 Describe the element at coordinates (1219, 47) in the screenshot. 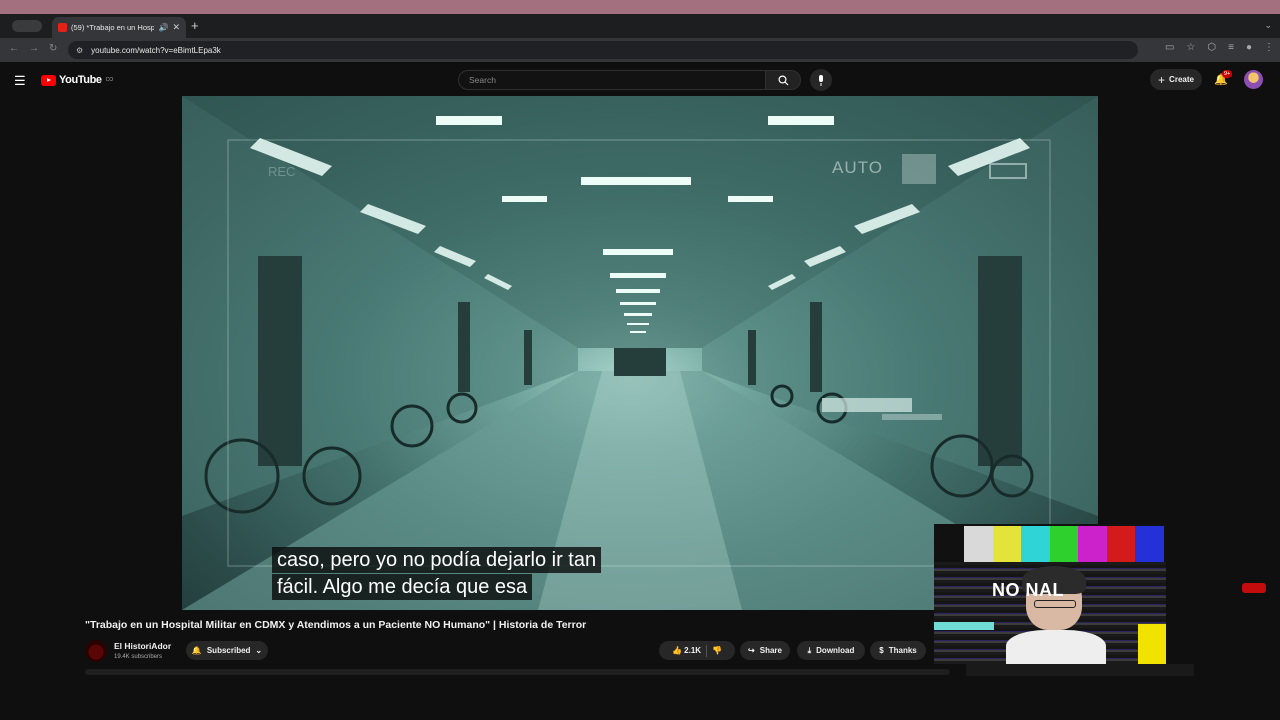

I see `toolbar-icons: ▭ ☆ ⬡ ≡ ● ⋮` at that location.